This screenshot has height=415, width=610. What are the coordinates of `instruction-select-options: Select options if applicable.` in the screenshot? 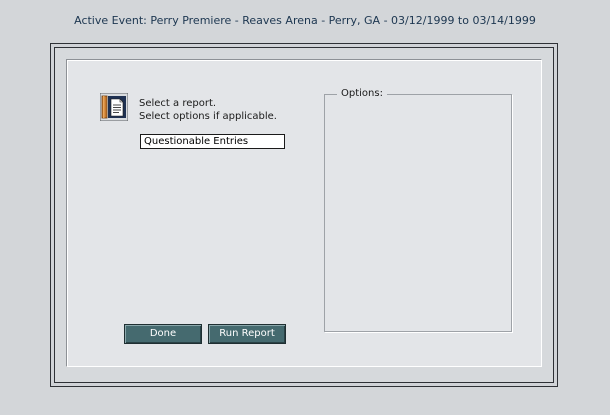 It's located at (208, 116).